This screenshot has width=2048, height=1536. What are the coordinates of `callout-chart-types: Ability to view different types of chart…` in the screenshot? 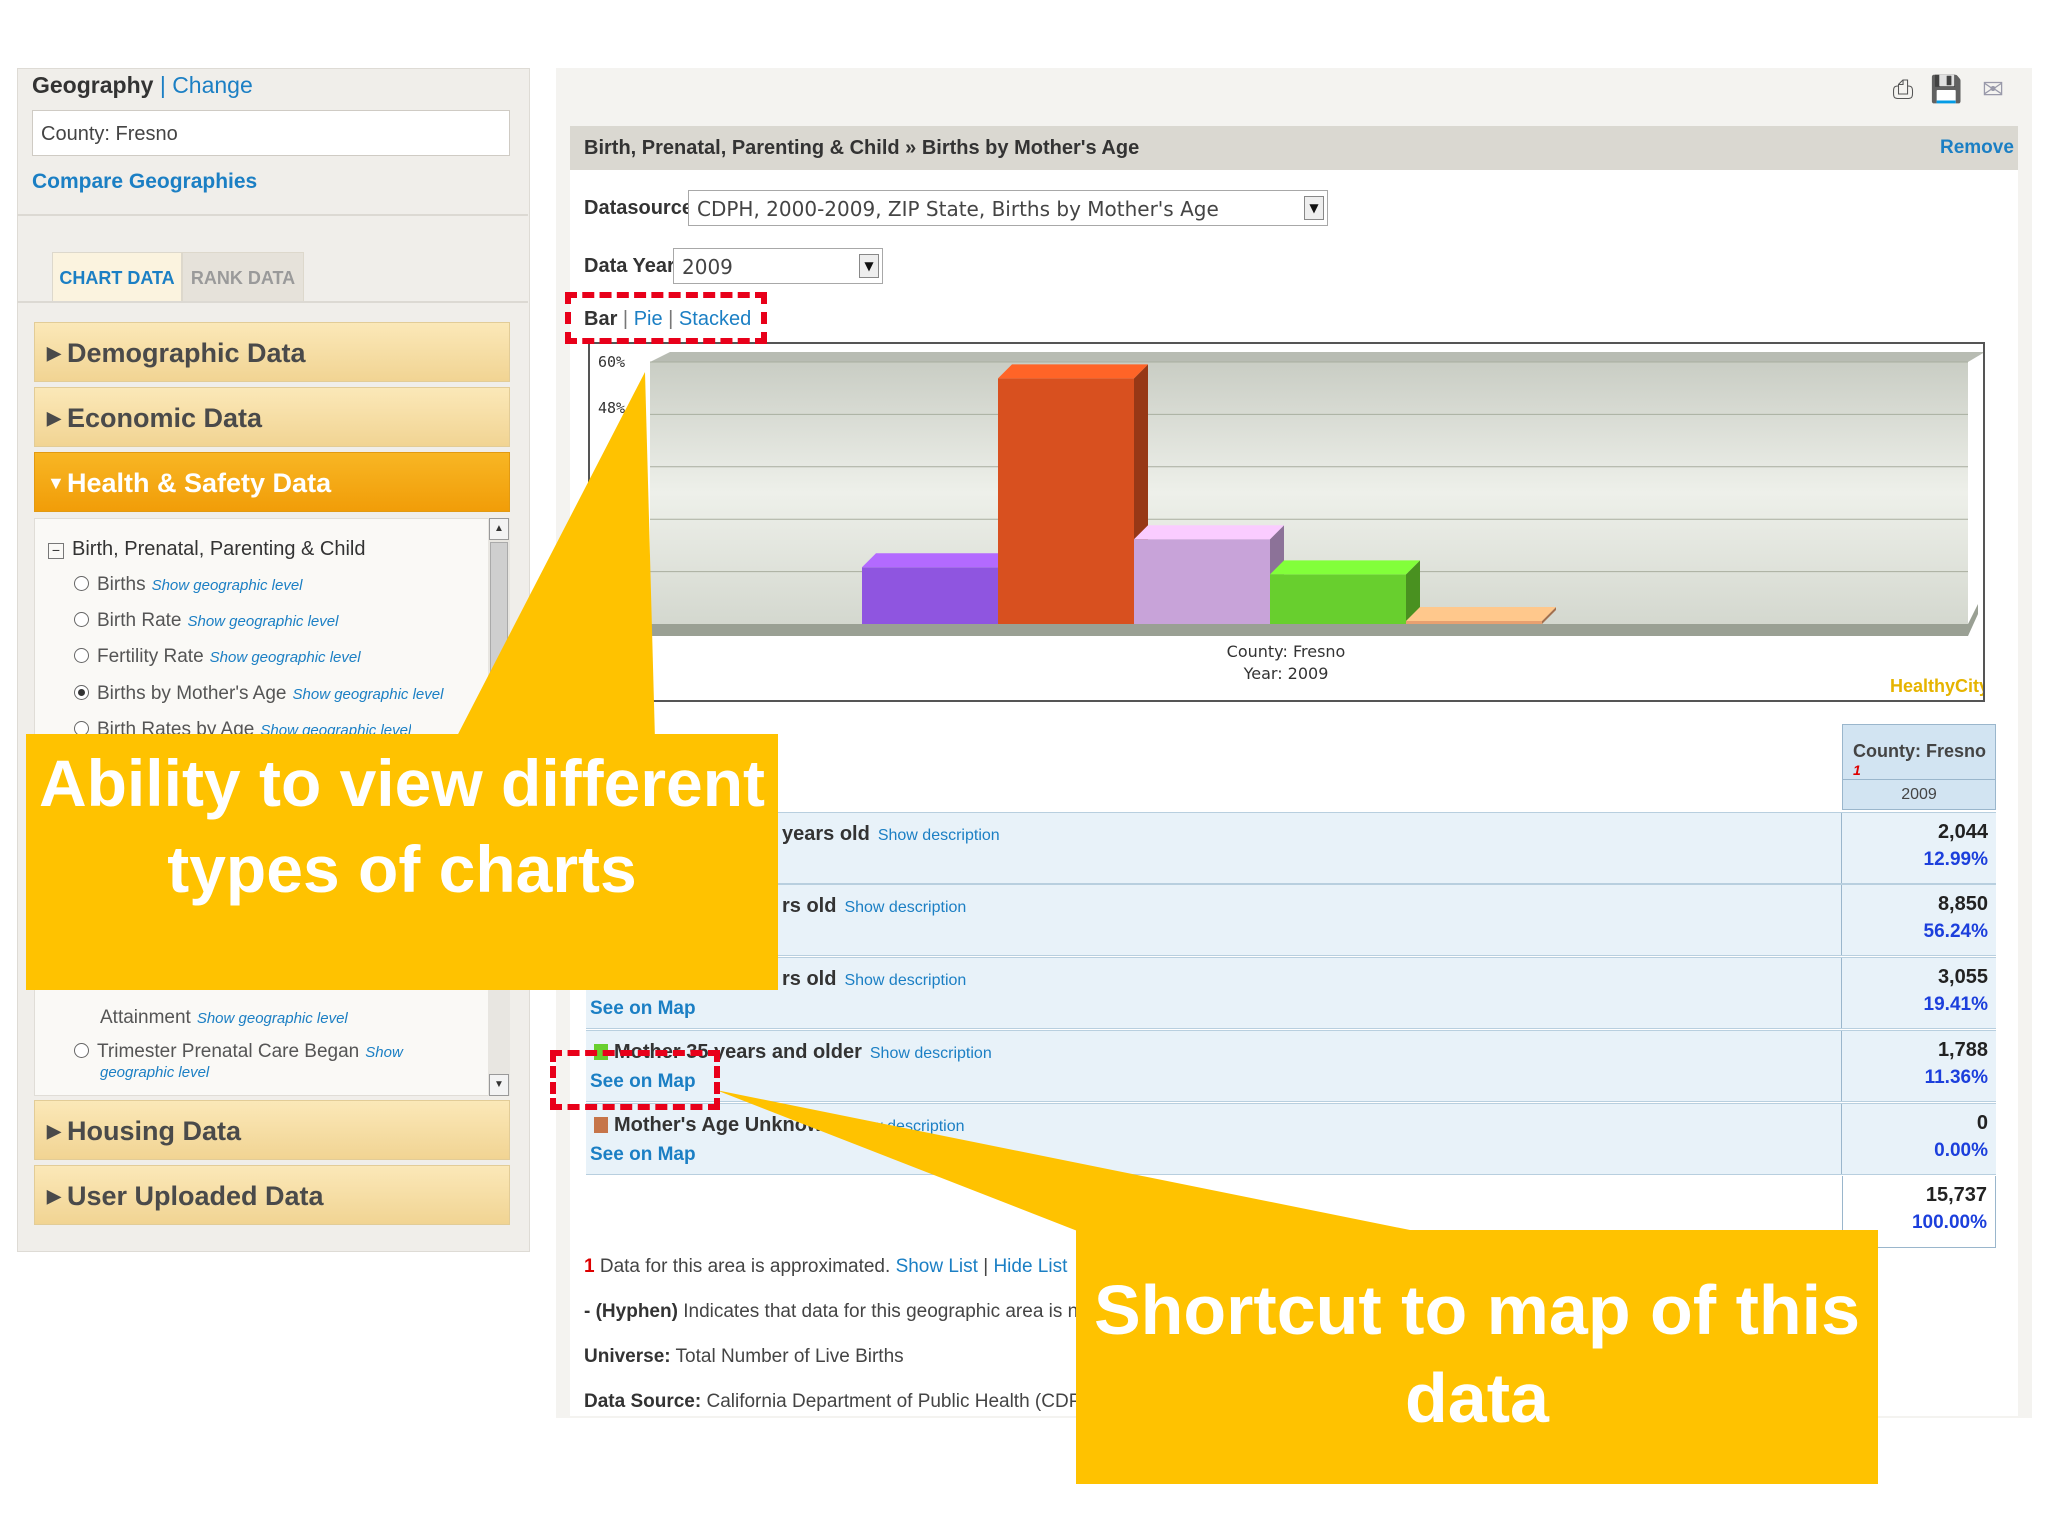 It's located at (402, 862).